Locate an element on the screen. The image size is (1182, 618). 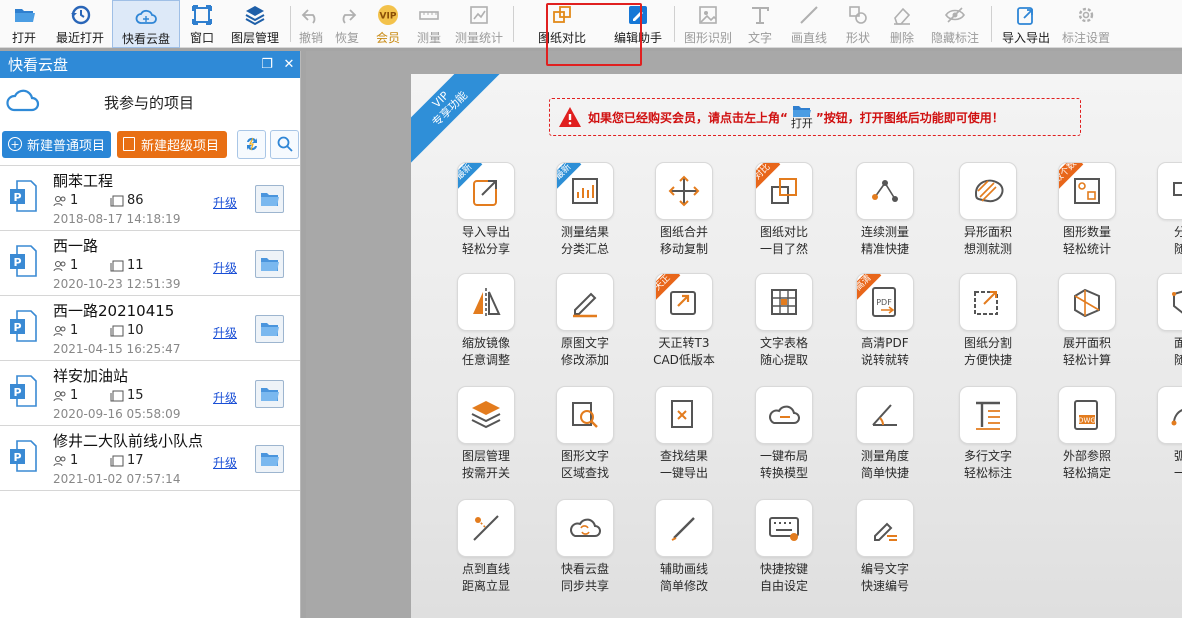
toolbar-separator is located at coordinates (674, 24).